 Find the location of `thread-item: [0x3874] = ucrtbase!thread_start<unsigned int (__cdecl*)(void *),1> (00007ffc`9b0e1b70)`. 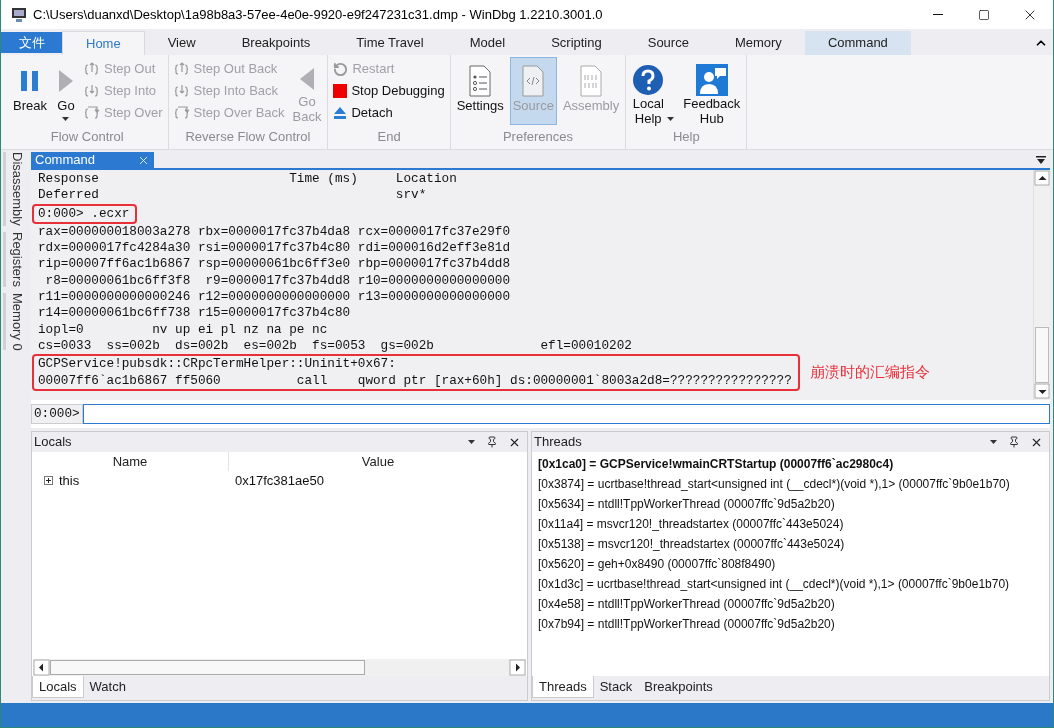

thread-item: [0x3874] = ucrtbase!thread_start<unsigned int (__cdecl*)(void *),1> (00007ffc`9b0e1b70) is located at coordinates (793, 484).